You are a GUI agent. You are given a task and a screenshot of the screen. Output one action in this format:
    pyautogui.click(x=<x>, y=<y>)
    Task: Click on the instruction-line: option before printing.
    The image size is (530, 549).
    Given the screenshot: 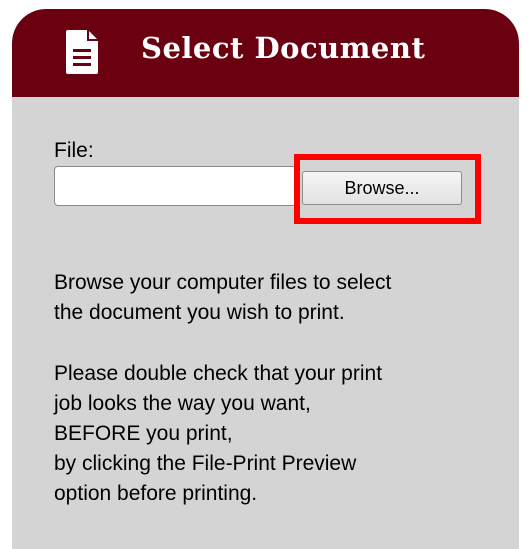 What is the action you would take?
    pyautogui.click(x=156, y=493)
    